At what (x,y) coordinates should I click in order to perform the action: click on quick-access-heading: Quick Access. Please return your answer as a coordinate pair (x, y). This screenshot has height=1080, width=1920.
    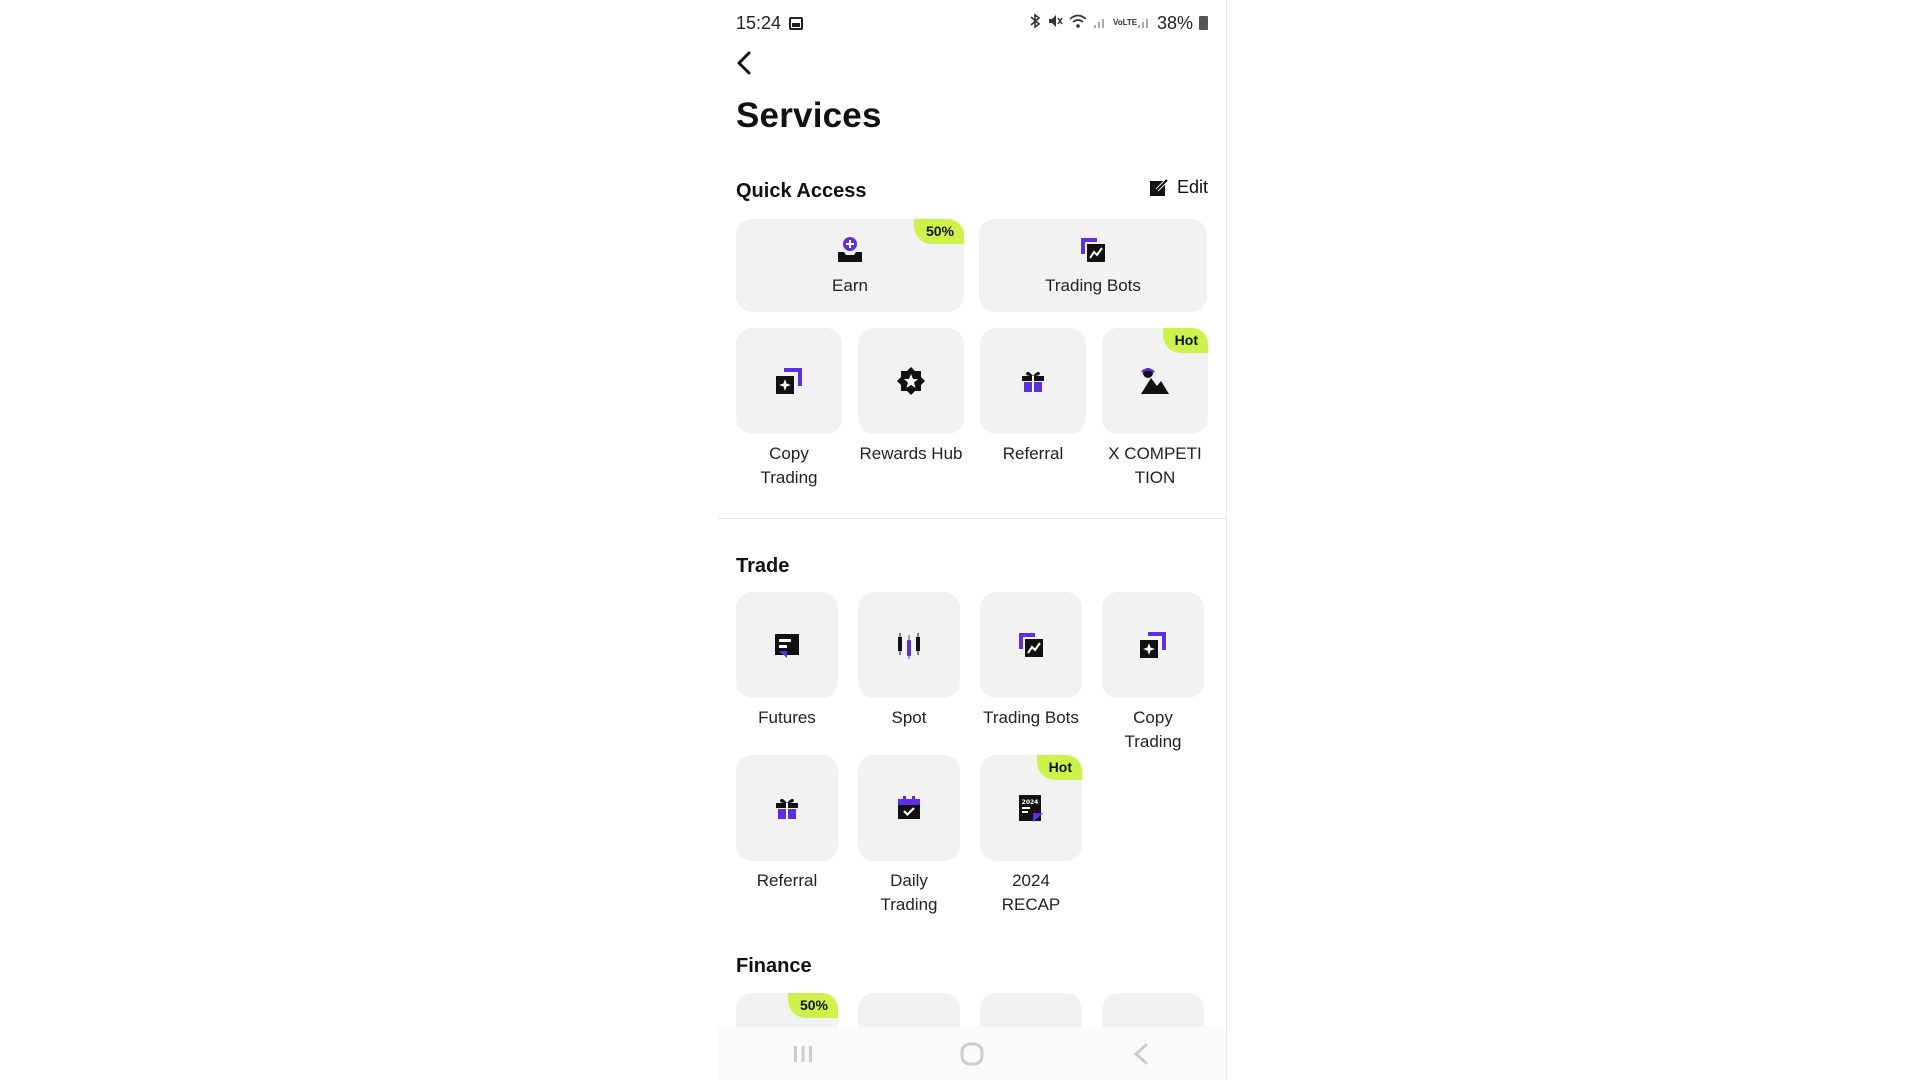
    Looking at the image, I should click on (801, 191).